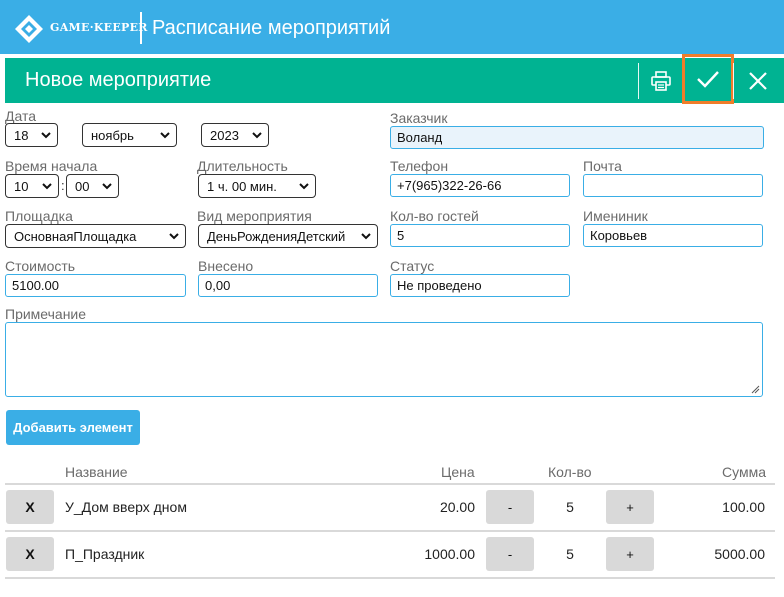  Describe the element at coordinates (29, 29) in the screenshot. I see `logo-icon` at that location.